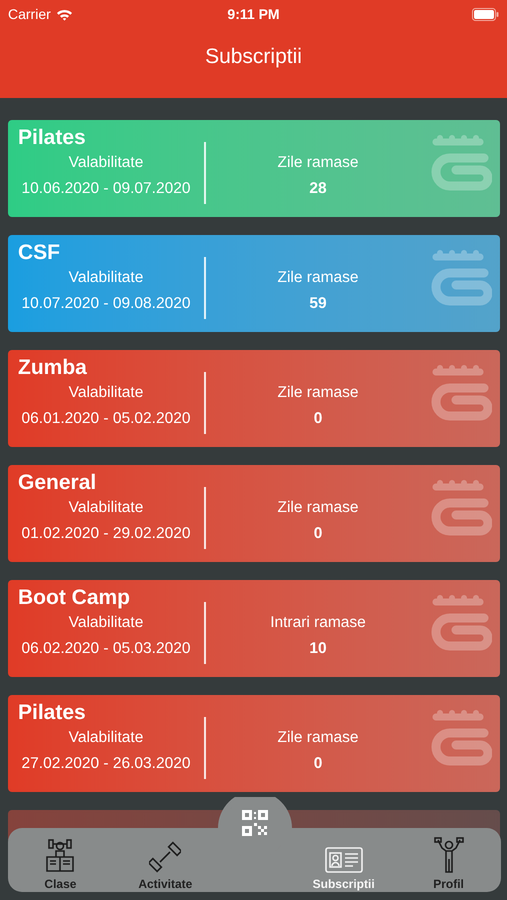 Image resolution: width=507 pixels, height=900 pixels. Describe the element at coordinates (318, 649) in the screenshot. I see `remaining-value: 10` at that location.